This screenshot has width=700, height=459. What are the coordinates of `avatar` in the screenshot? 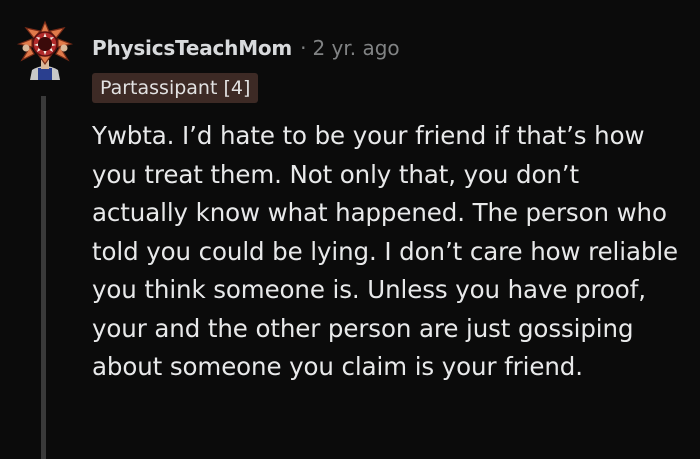 It's located at (45, 49).